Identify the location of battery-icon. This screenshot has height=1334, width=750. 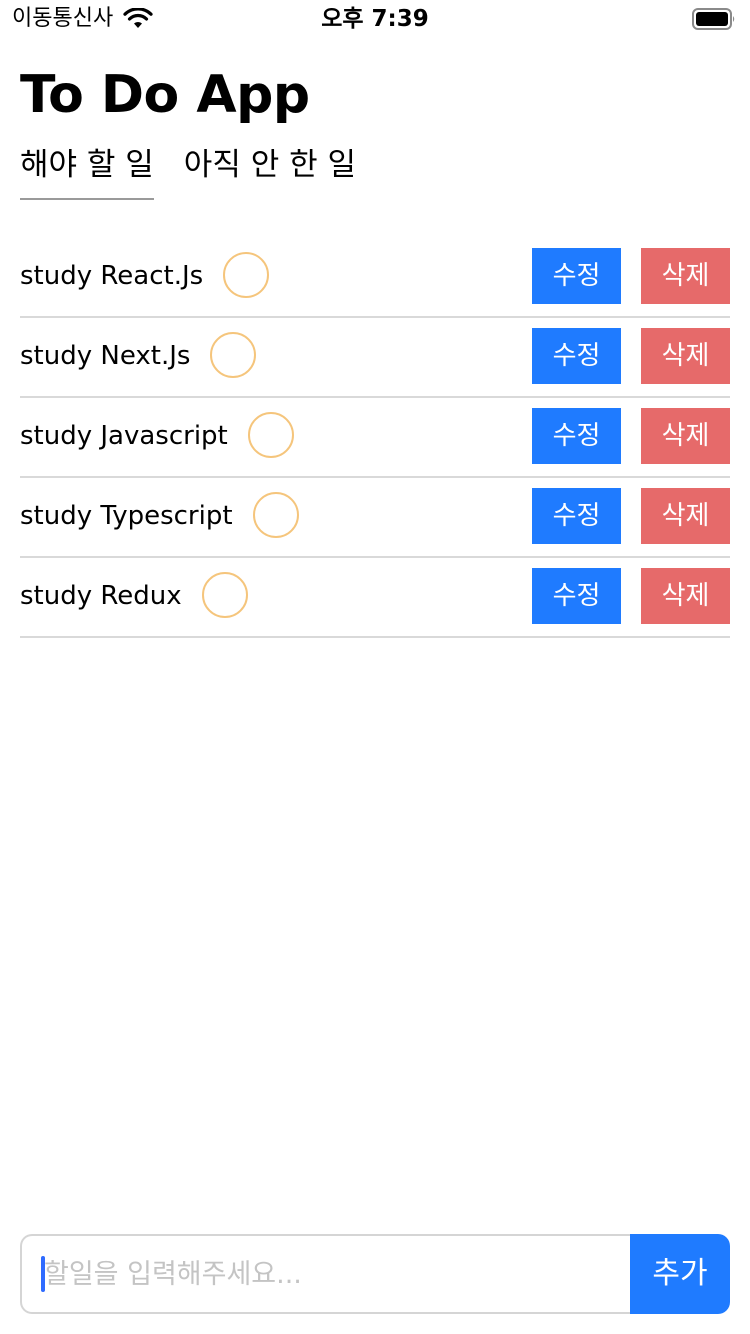
(713, 19).